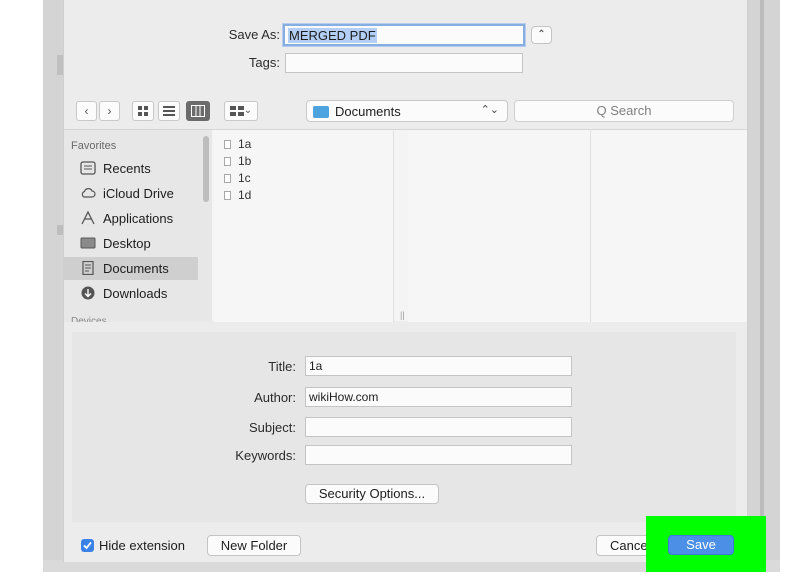  I want to click on sidebar-item-label: iCloud Drive, so click(138, 193).